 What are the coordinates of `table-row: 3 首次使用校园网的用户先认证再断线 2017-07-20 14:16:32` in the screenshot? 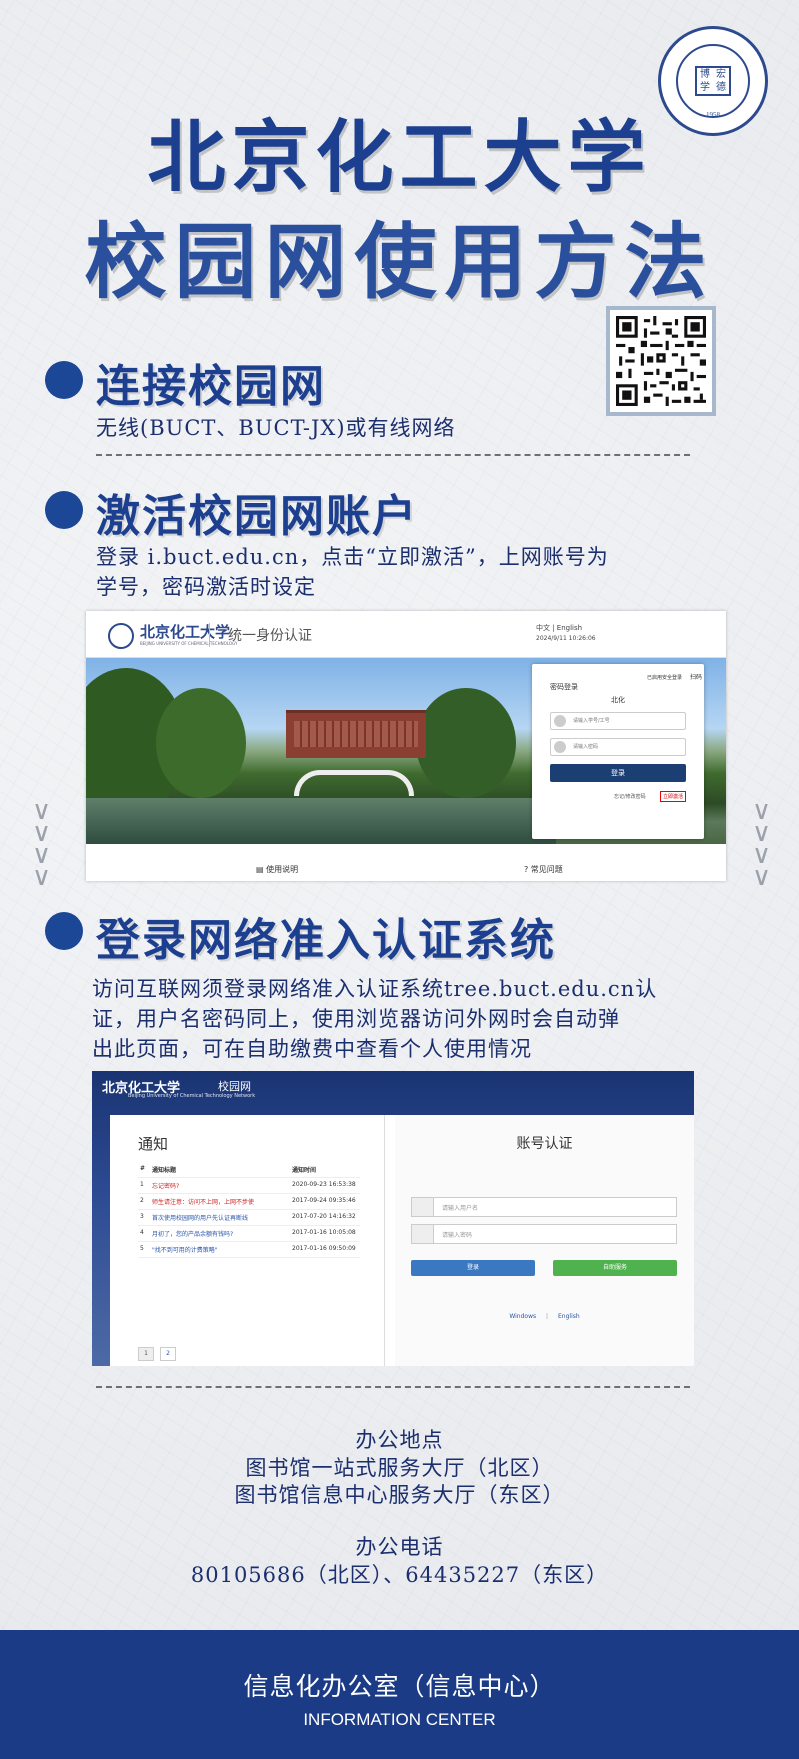 It's located at (249, 1217).